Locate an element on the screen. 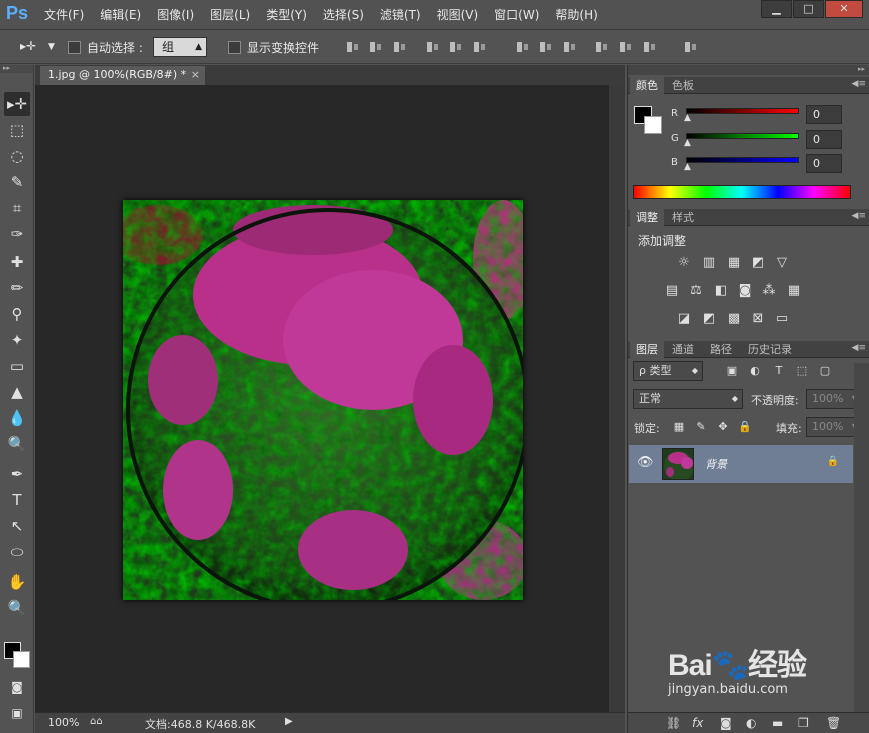 The width and height of the screenshot is (869, 733). distribute-top-icon is located at coordinates (522, 47).